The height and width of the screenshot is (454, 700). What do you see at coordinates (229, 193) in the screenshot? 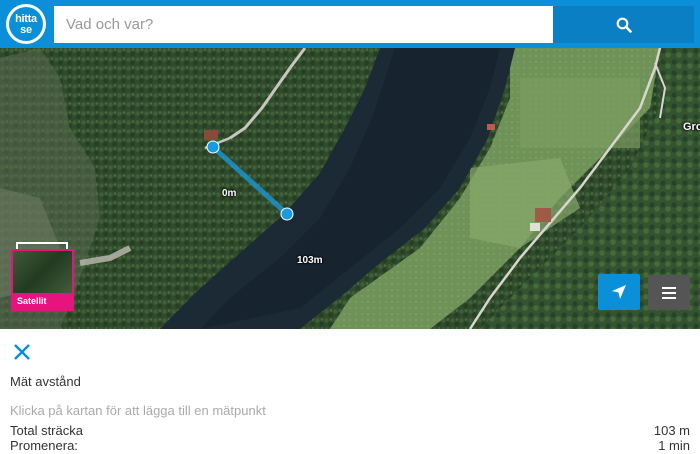
I see `measure-start-label: 0m` at bounding box center [229, 193].